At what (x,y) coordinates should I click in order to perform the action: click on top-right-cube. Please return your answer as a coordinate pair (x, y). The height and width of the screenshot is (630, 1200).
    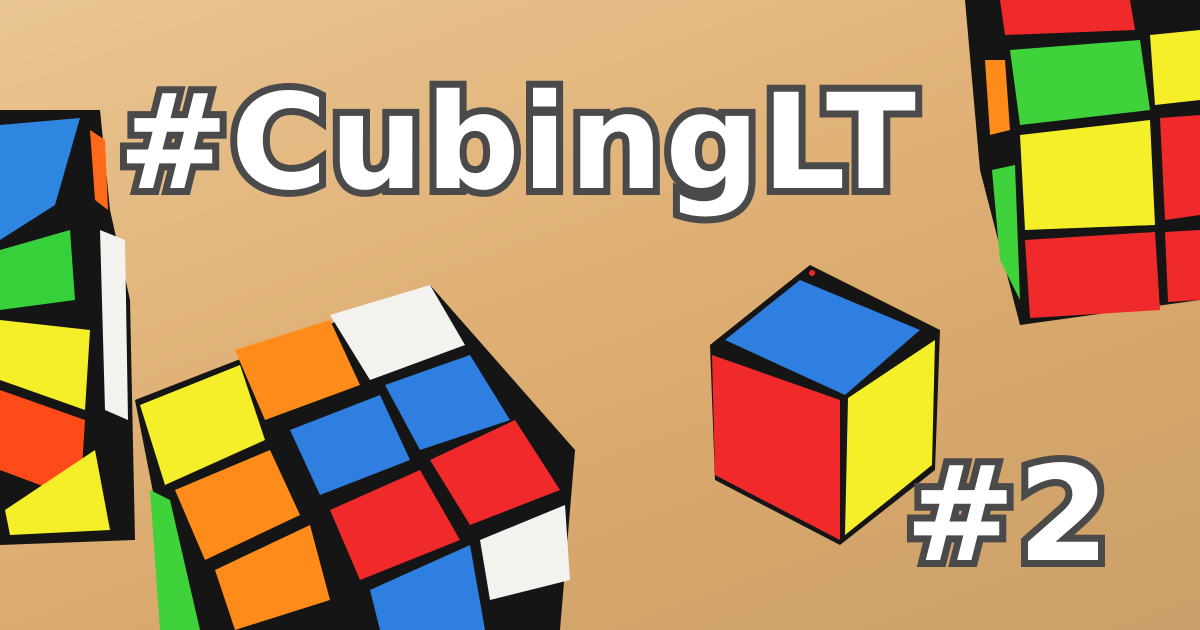
    Looking at the image, I should click on (1082, 162).